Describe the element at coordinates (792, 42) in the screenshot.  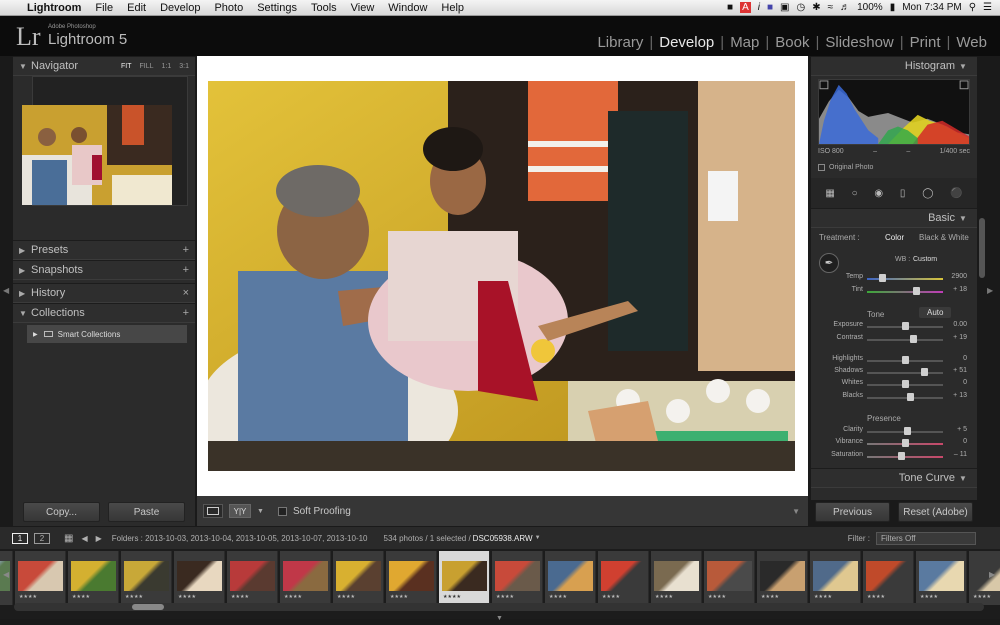
I see `module-book: Book` at that location.